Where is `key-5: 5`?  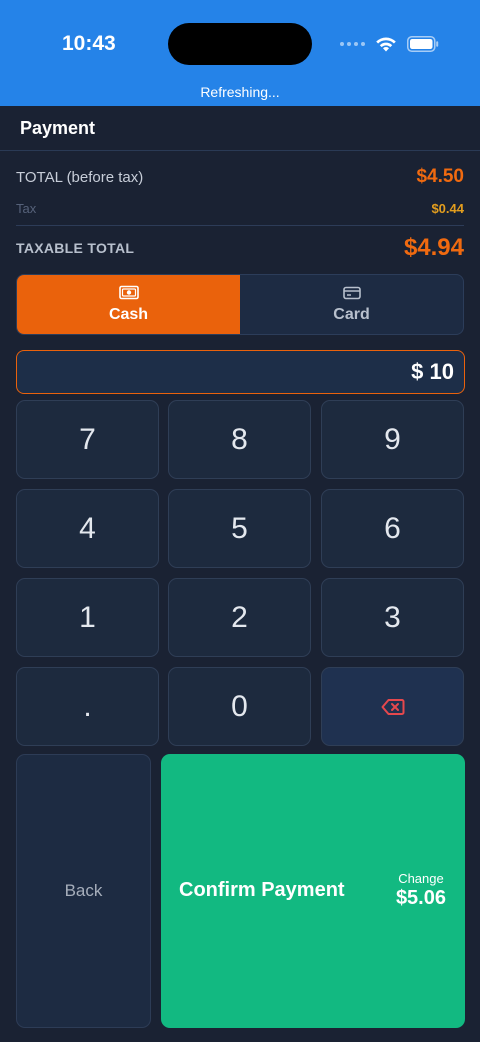
key-5: 5 is located at coordinates (239, 528).